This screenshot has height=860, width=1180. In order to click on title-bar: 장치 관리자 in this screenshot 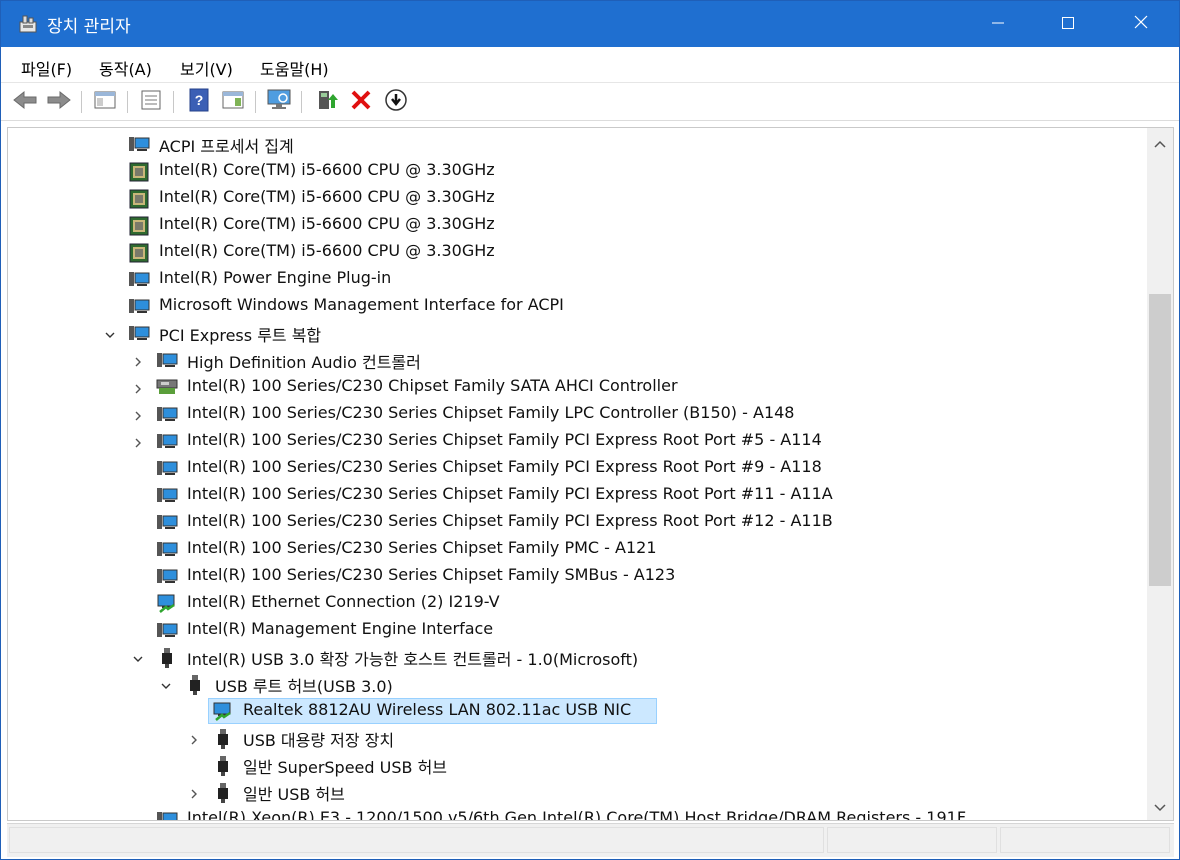, I will do `click(590, 24)`.